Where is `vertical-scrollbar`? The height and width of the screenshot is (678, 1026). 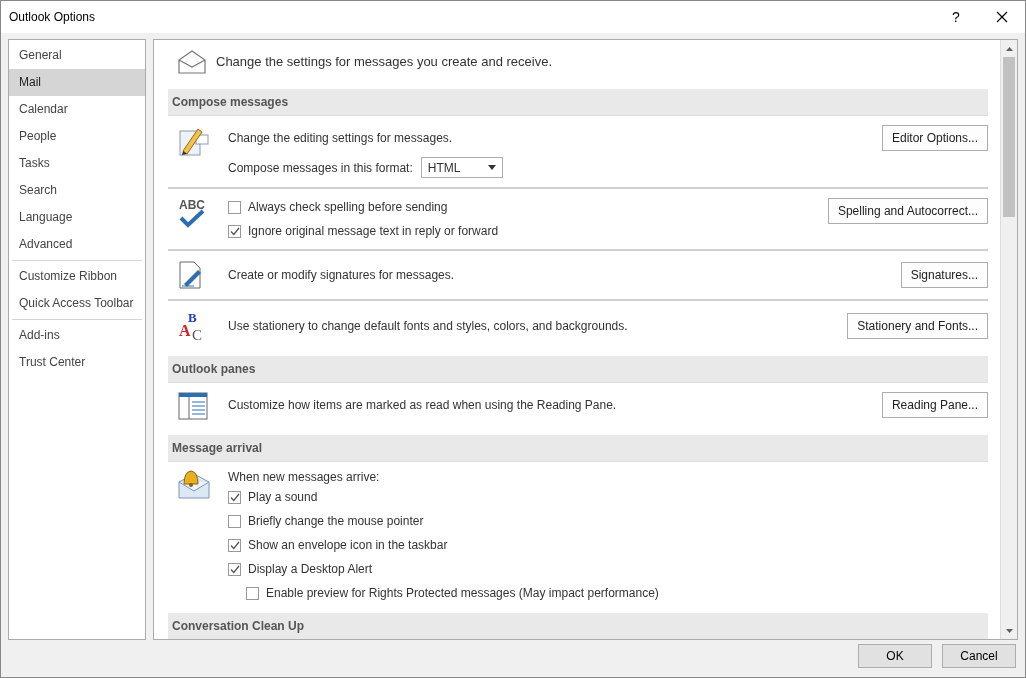 vertical-scrollbar is located at coordinates (1008, 339).